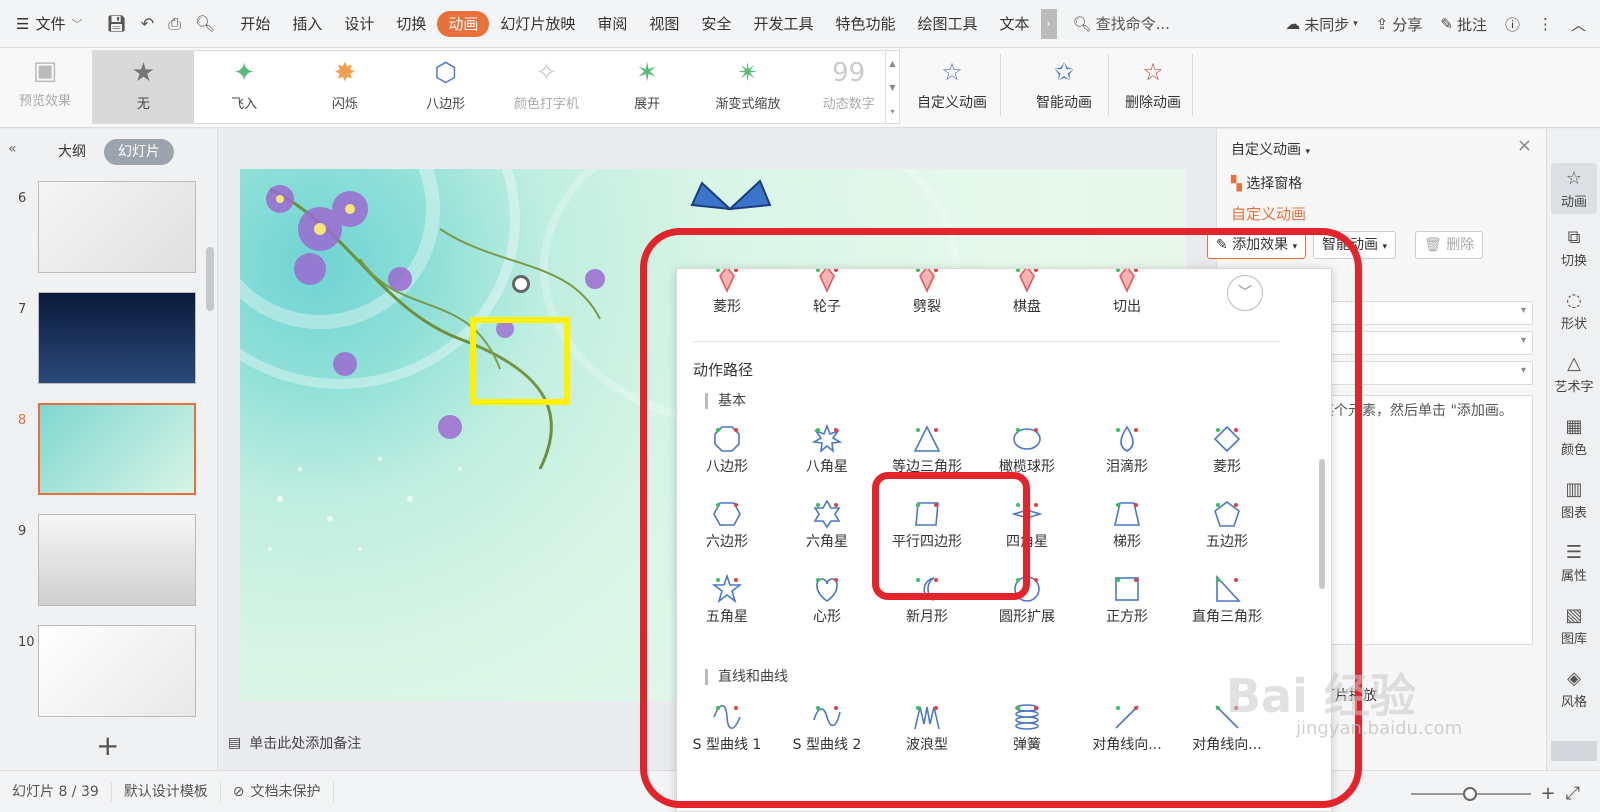 This screenshot has height=812, width=1600. I want to click on pane-title: 自定义动画 ▾, so click(1270, 149).